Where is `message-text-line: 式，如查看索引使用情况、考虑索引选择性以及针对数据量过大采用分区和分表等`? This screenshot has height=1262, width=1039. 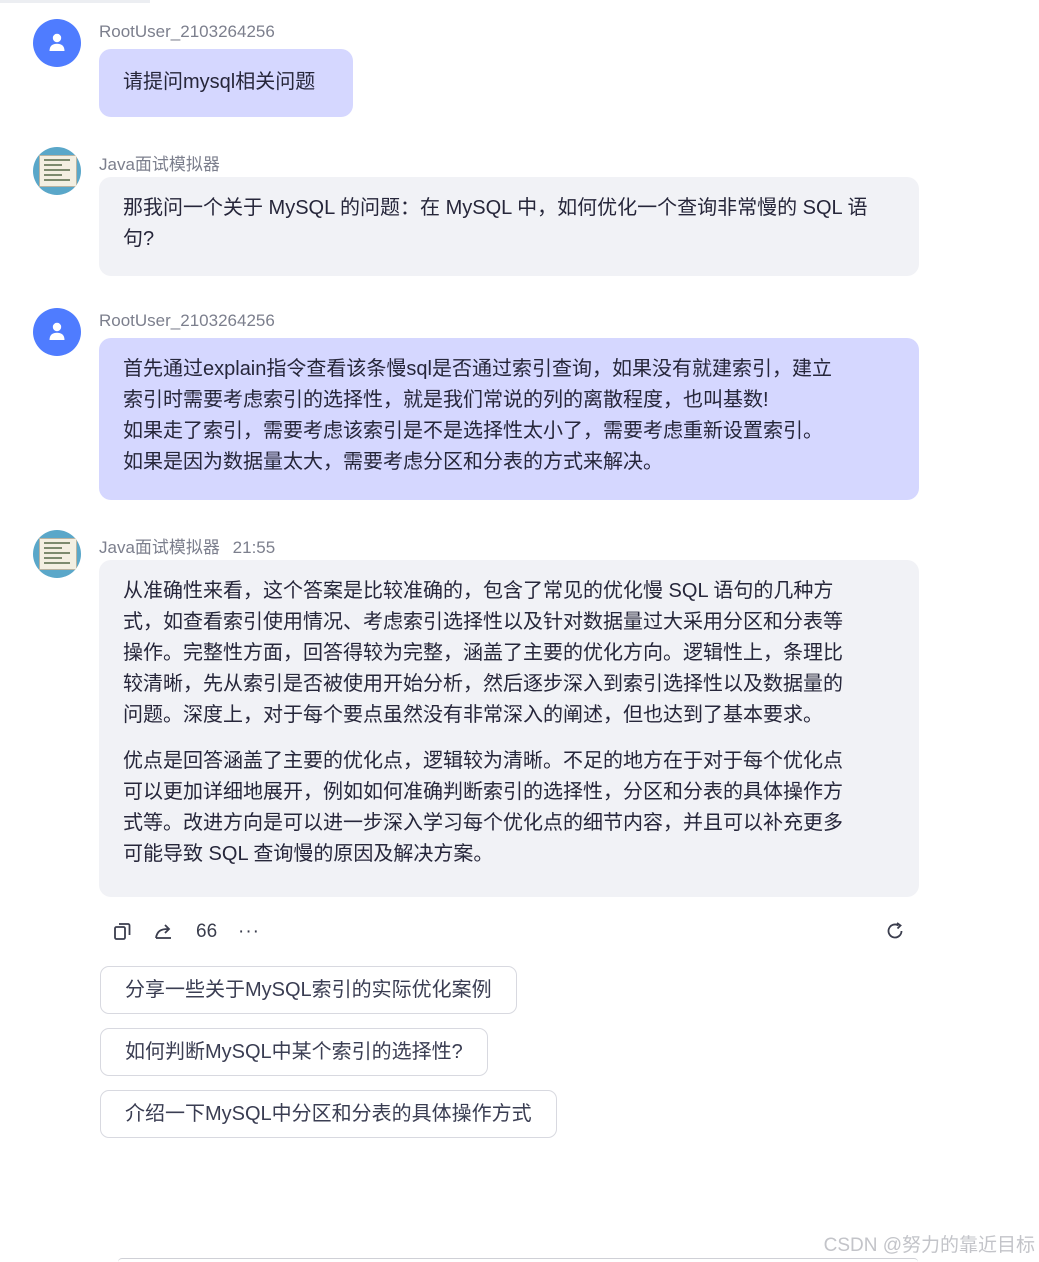 message-text-line: 式，如查看索引使用情况、考虑索引选择性以及针对数据量过大采用分区和分表等 is located at coordinates (483, 622).